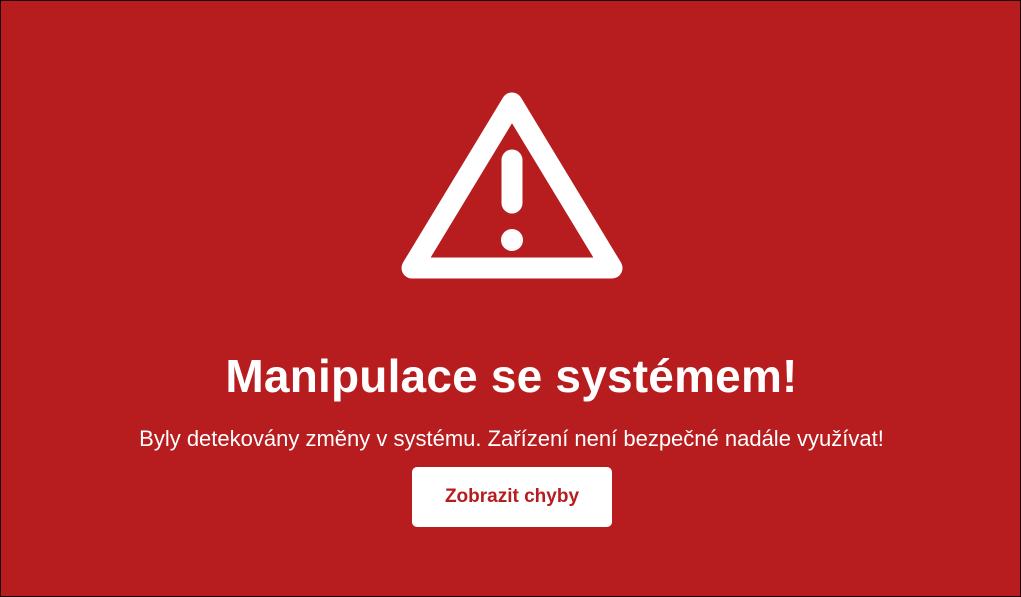  Describe the element at coordinates (512, 191) in the screenshot. I see `warning-triangle-icon` at that location.